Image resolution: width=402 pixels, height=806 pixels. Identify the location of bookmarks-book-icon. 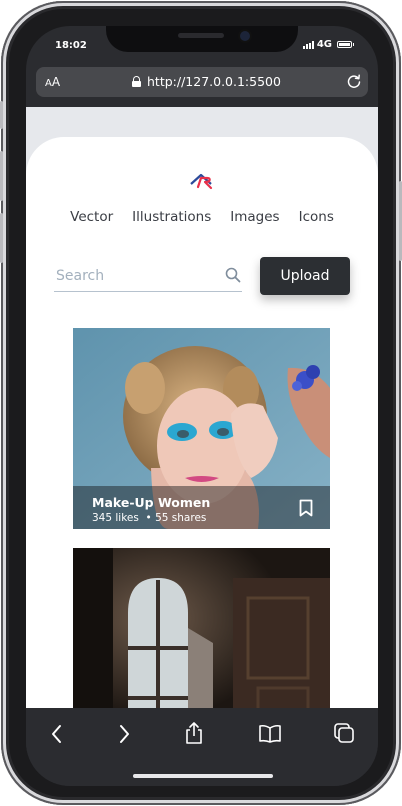
(270, 734).